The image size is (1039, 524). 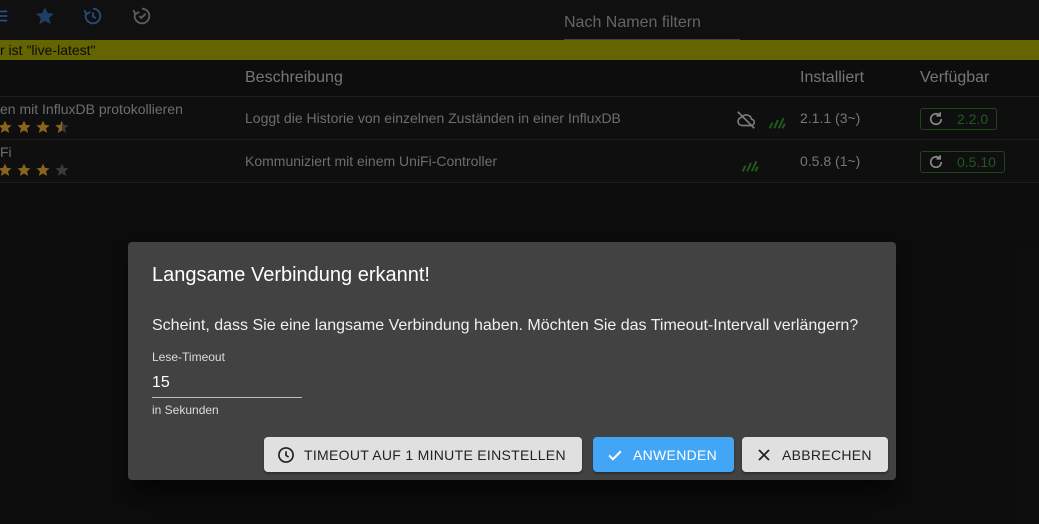 What do you see at coordinates (227, 383) in the screenshot?
I see `read-timeout-input` at bounding box center [227, 383].